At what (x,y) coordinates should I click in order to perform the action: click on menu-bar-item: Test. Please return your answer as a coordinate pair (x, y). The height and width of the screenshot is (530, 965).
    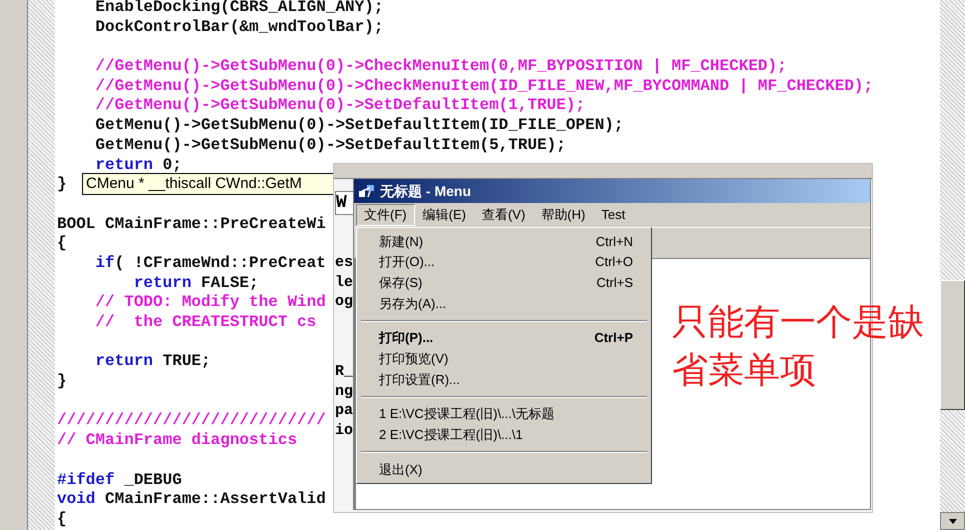
    Looking at the image, I should click on (613, 215).